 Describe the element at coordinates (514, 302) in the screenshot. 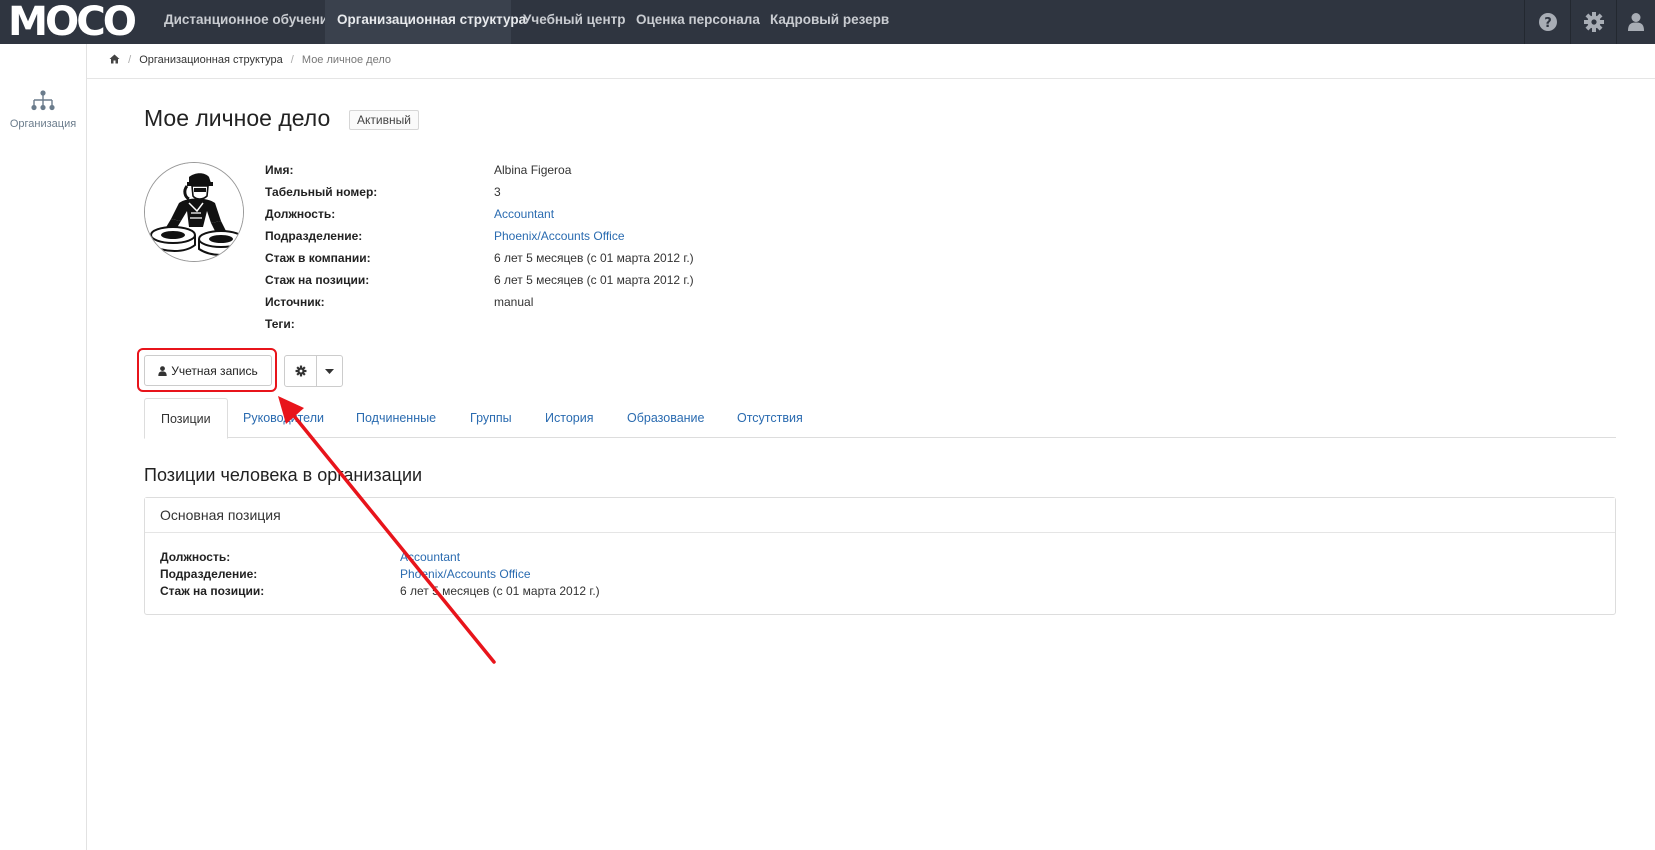

I see `field-value: manual` at that location.